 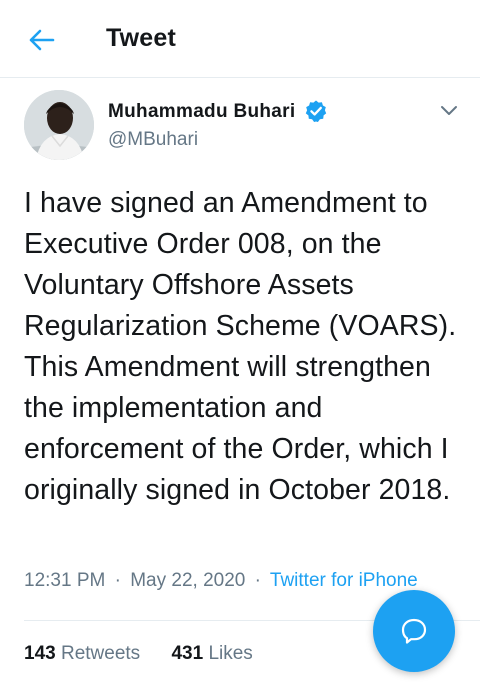 I want to click on tweet-stats: 143 Retweets 431 Likes, so click(x=151, y=654).